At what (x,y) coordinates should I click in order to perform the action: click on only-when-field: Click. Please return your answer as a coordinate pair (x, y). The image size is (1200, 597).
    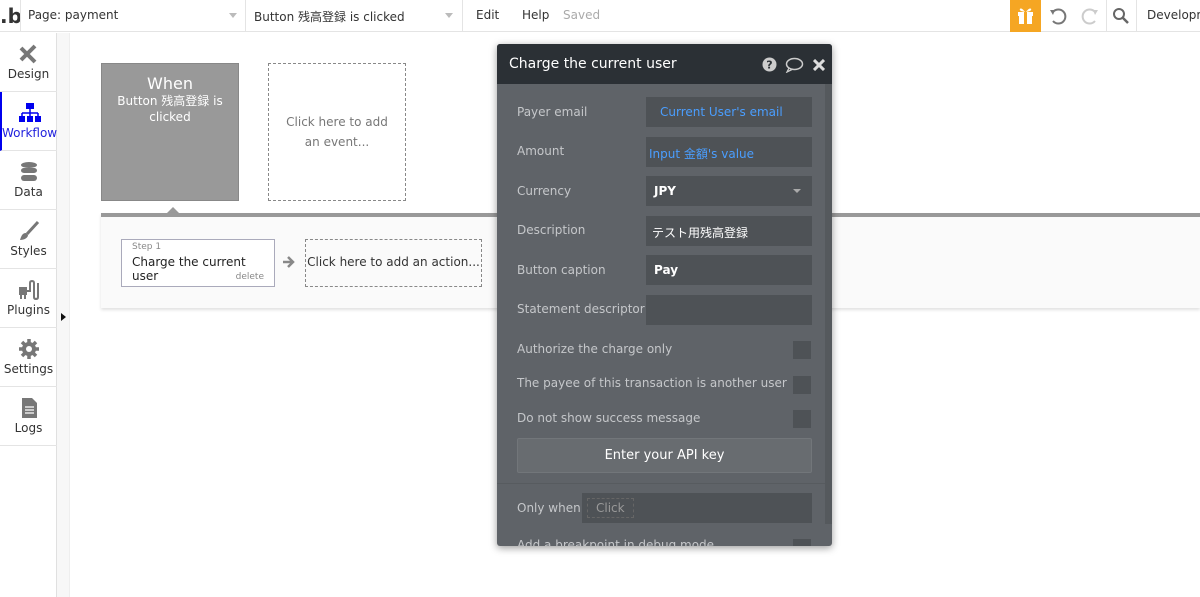
    Looking at the image, I should click on (697, 508).